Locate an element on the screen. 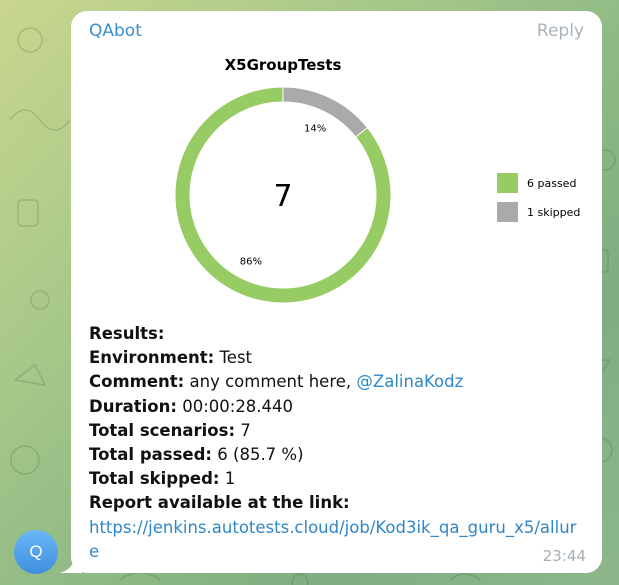  results-heading: Results: is located at coordinates (127, 333).